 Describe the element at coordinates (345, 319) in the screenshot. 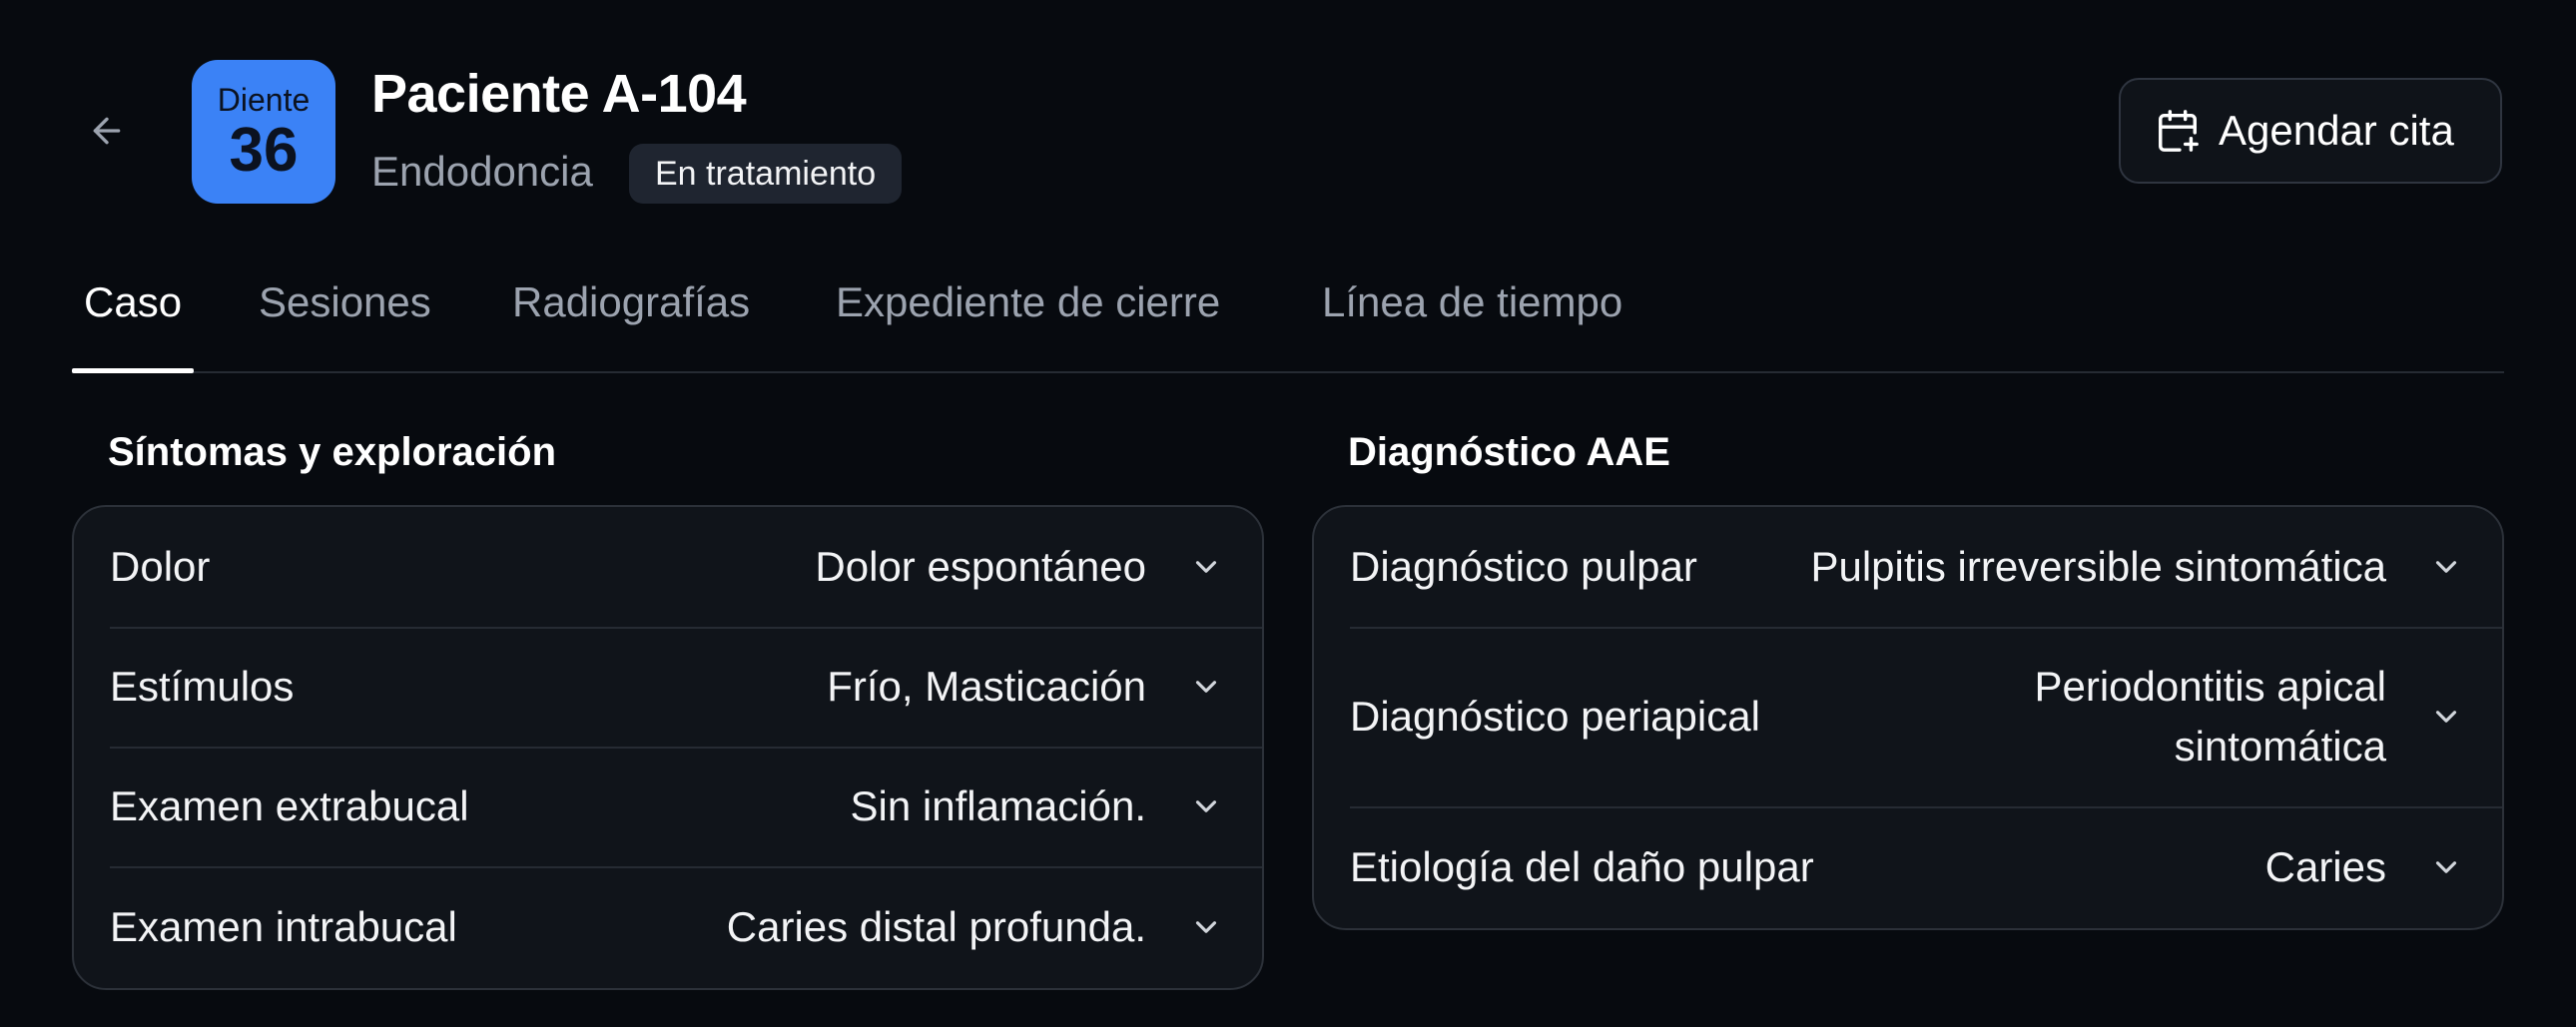

I see `tab-sesiones: Sesiones` at that location.